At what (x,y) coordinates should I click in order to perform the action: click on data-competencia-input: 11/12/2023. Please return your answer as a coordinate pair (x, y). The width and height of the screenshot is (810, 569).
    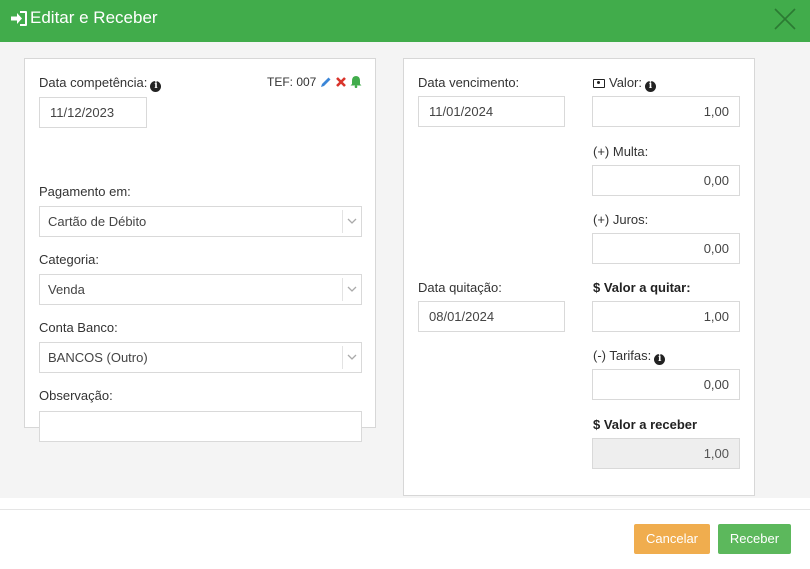
    Looking at the image, I should click on (93, 112).